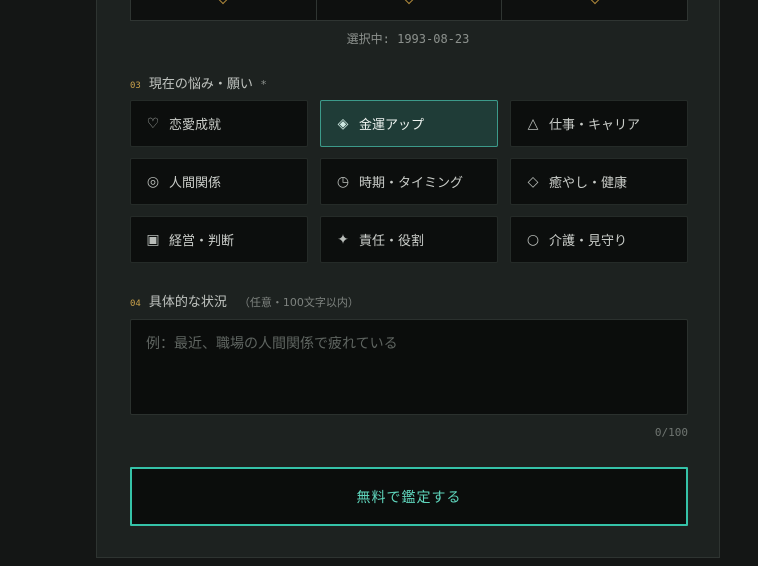  Describe the element at coordinates (533, 181) in the screenshot. I see `diamond-outline-icon: ◇` at that location.